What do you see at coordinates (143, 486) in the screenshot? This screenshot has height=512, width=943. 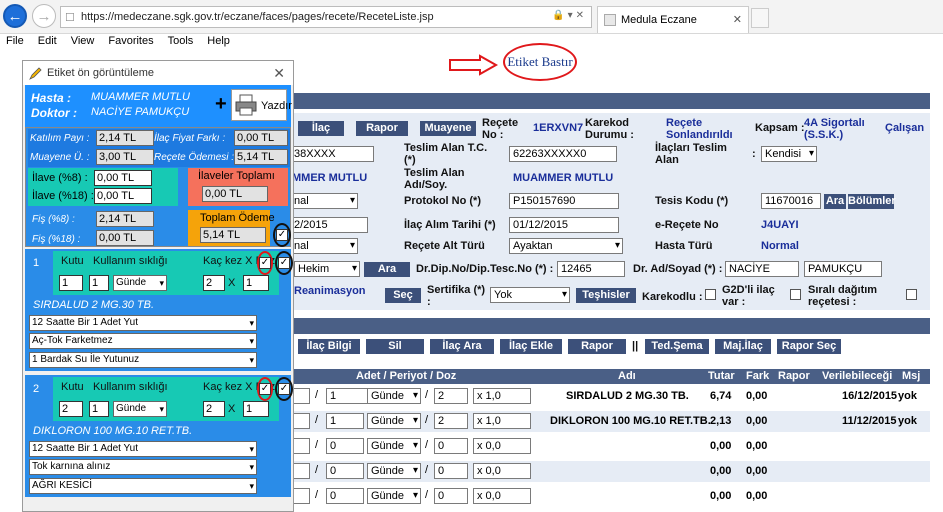 I see `usage-select-3: AĞRI KESİCİ` at bounding box center [143, 486].